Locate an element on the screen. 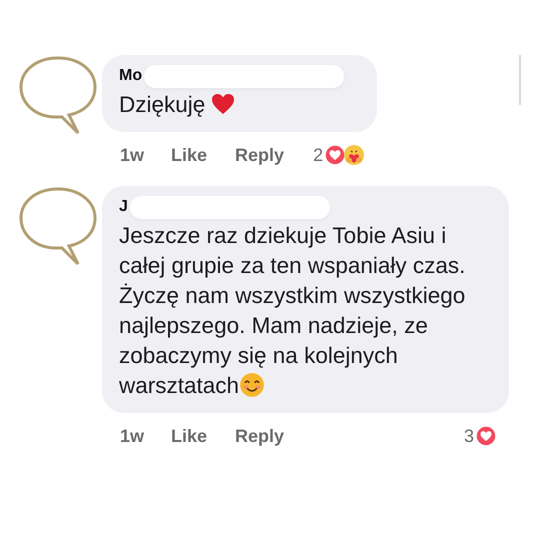 The image size is (540, 540). author-name: Mo is located at coordinates (130, 76).